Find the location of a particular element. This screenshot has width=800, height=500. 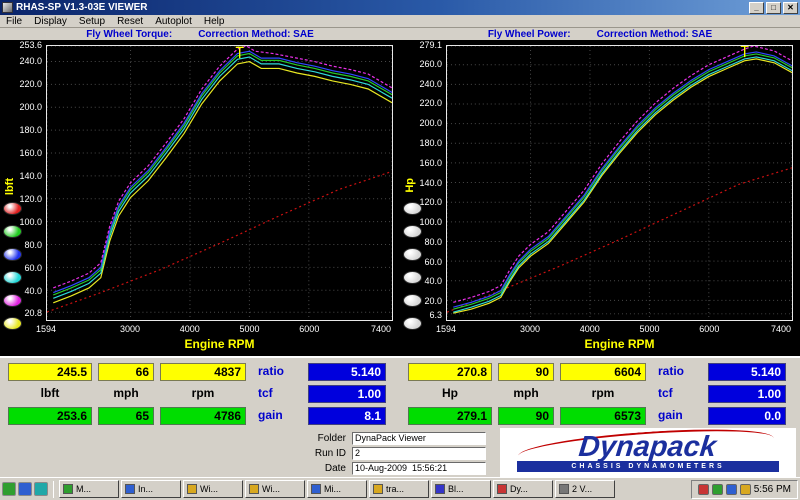

cursor-value-cell: 4837 is located at coordinates (203, 372).